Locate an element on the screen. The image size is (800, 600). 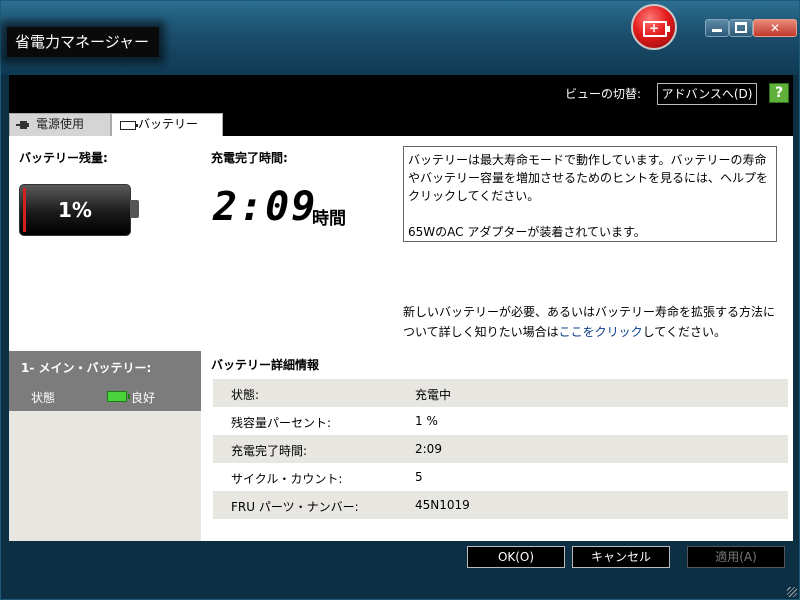
new-battery-suffix: してください。 is located at coordinates (684, 332).